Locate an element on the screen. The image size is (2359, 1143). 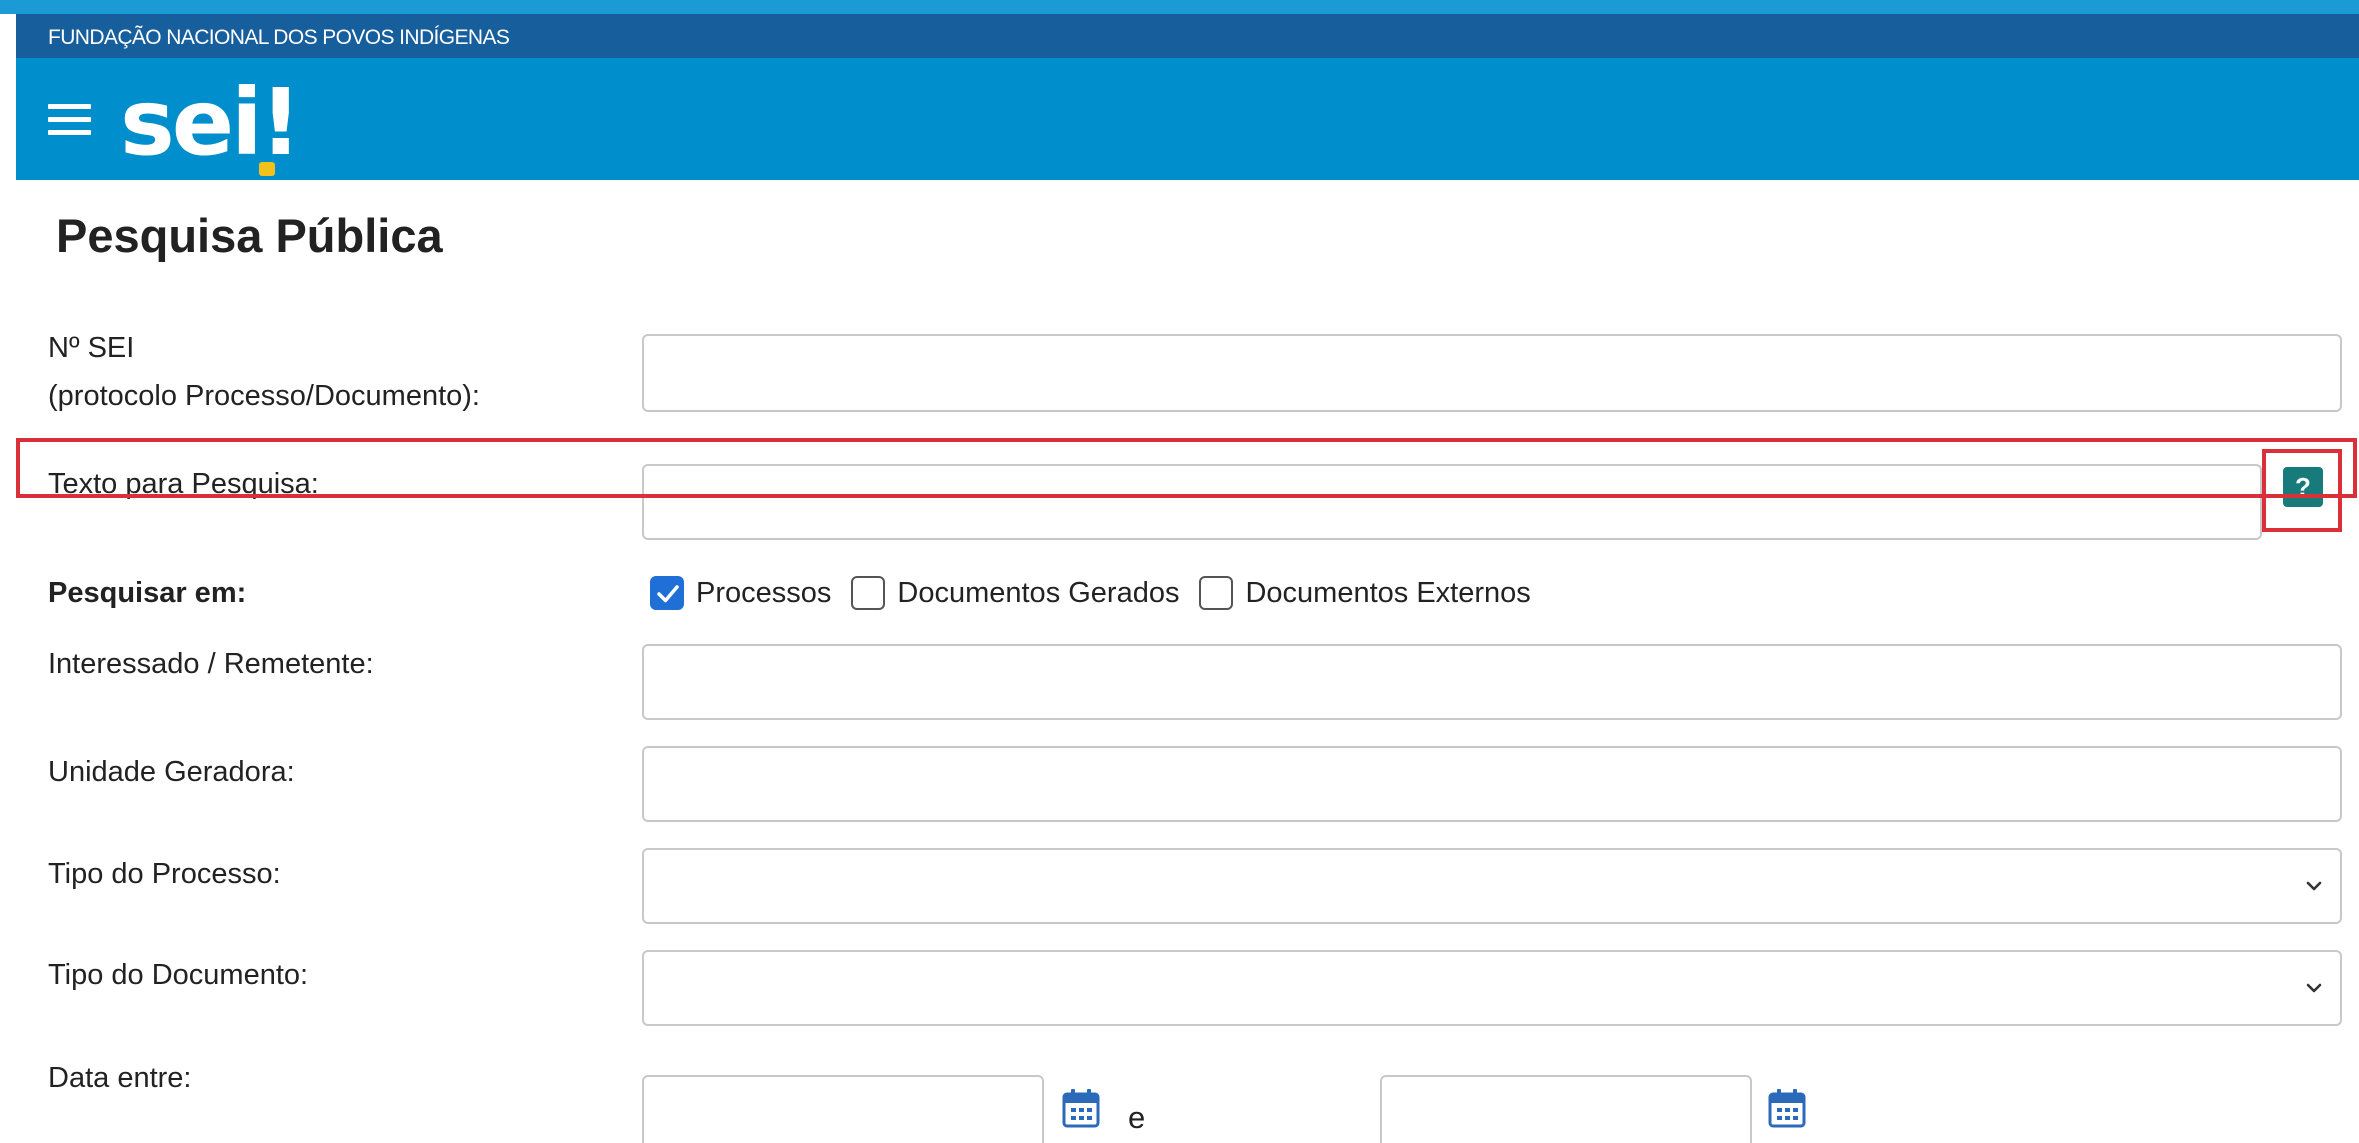
process-type-label: Tipo do Processo: is located at coordinates (164, 874).